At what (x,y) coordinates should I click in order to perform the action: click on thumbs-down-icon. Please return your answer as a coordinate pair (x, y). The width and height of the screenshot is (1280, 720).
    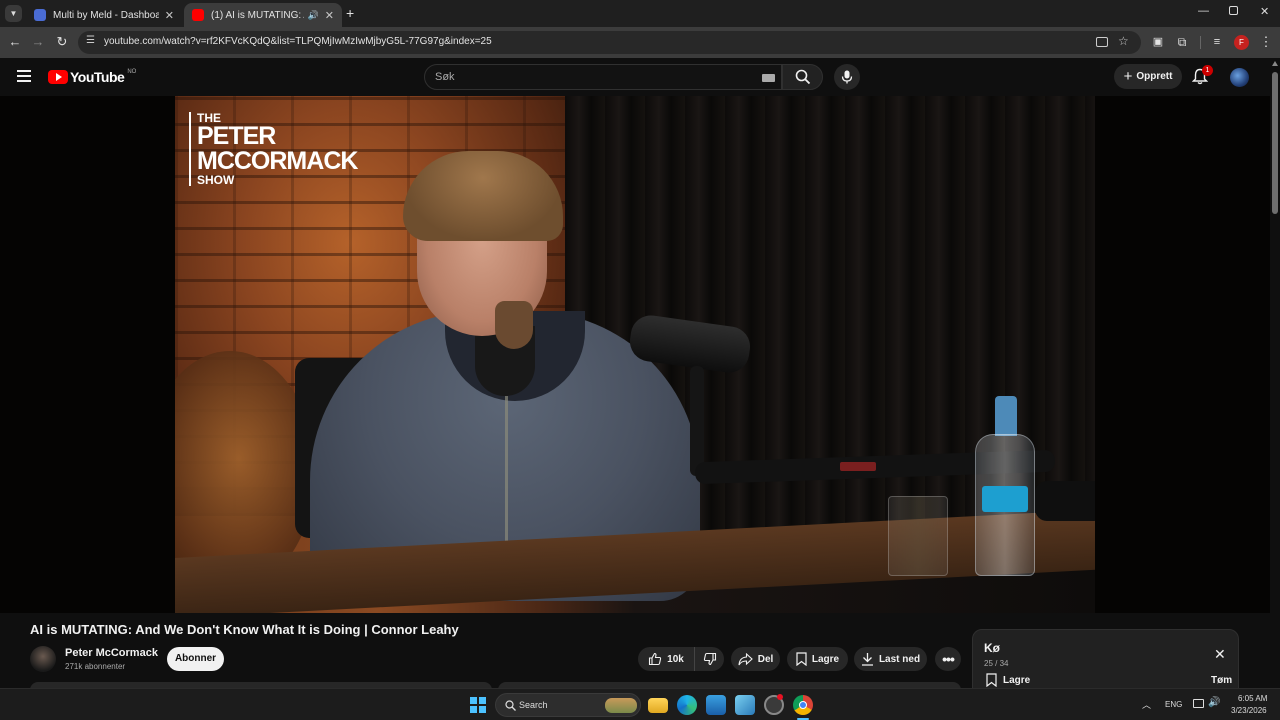
    Looking at the image, I should click on (709, 659).